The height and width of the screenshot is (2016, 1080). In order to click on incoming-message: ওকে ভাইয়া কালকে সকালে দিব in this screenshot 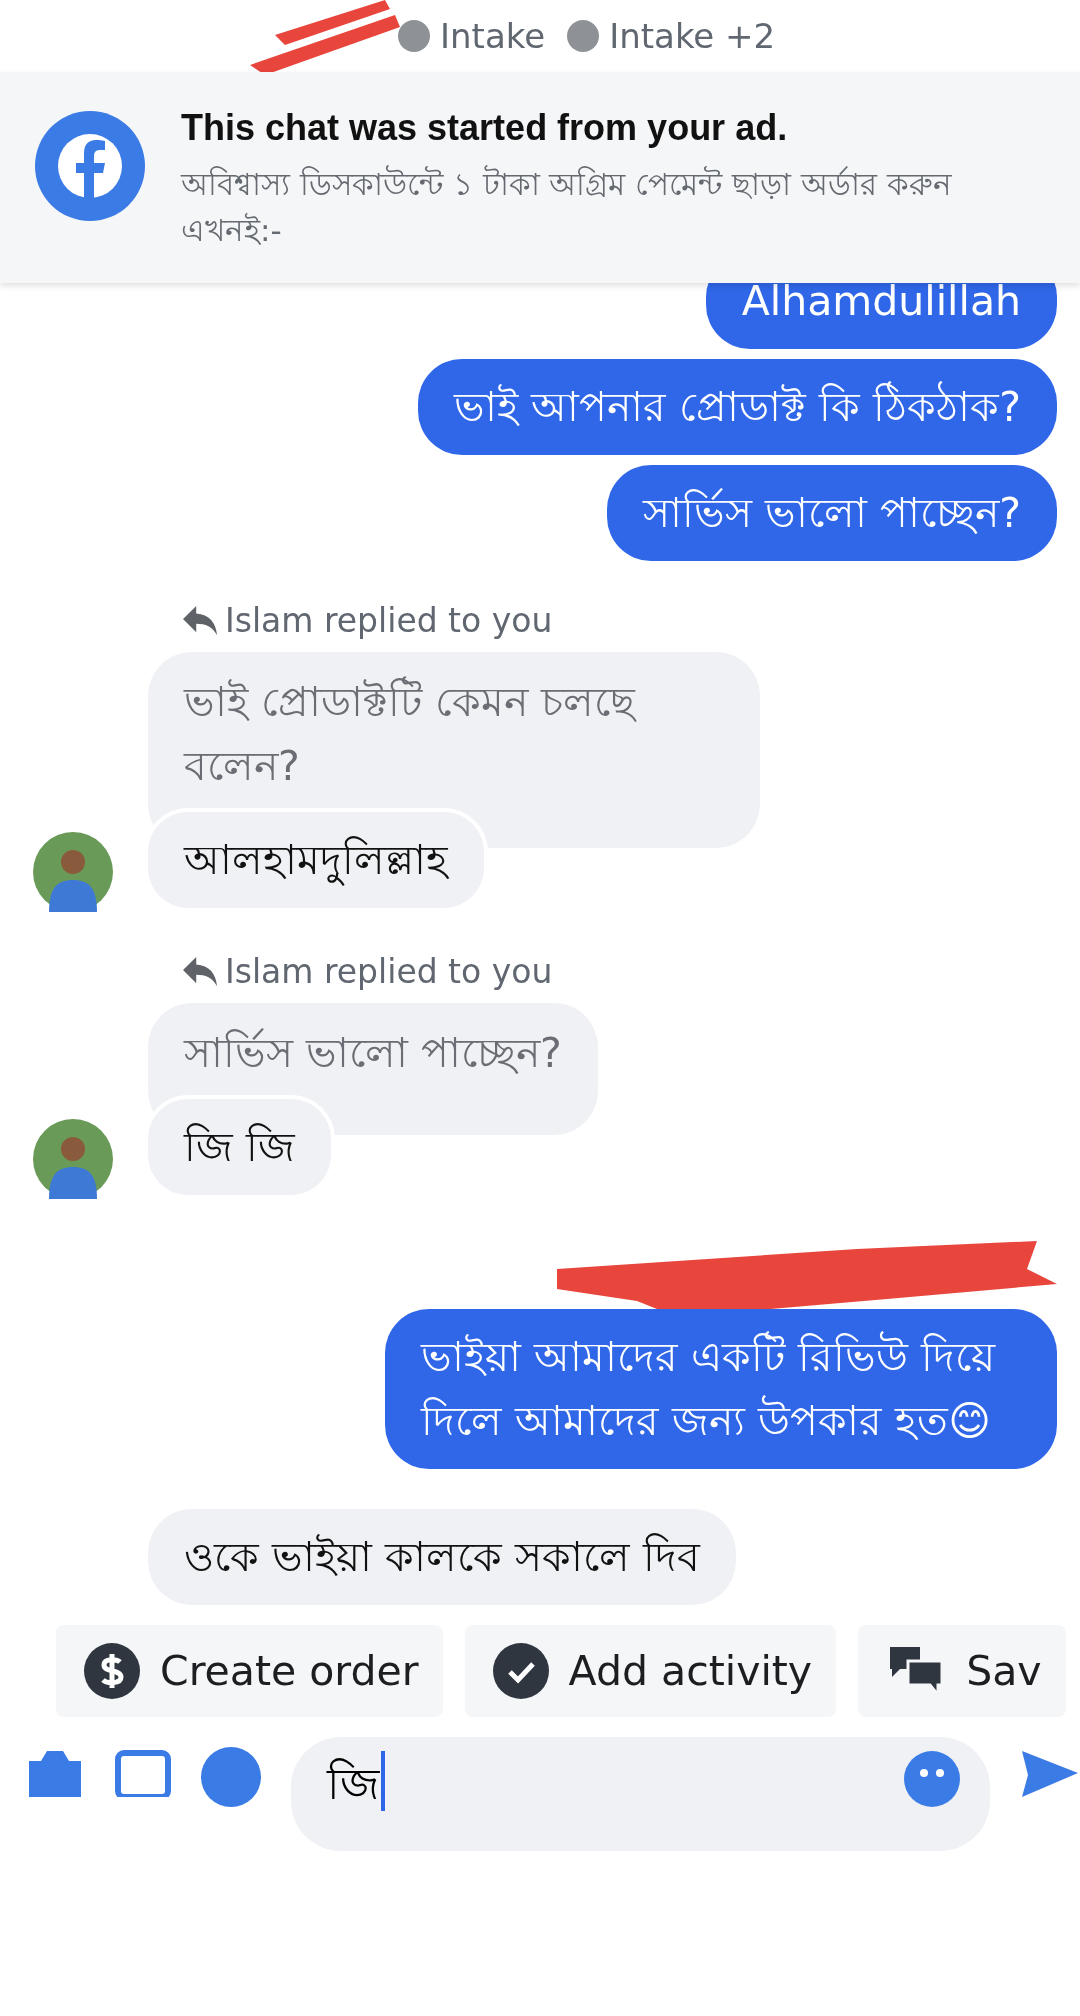, I will do `click(442, 1557)`.